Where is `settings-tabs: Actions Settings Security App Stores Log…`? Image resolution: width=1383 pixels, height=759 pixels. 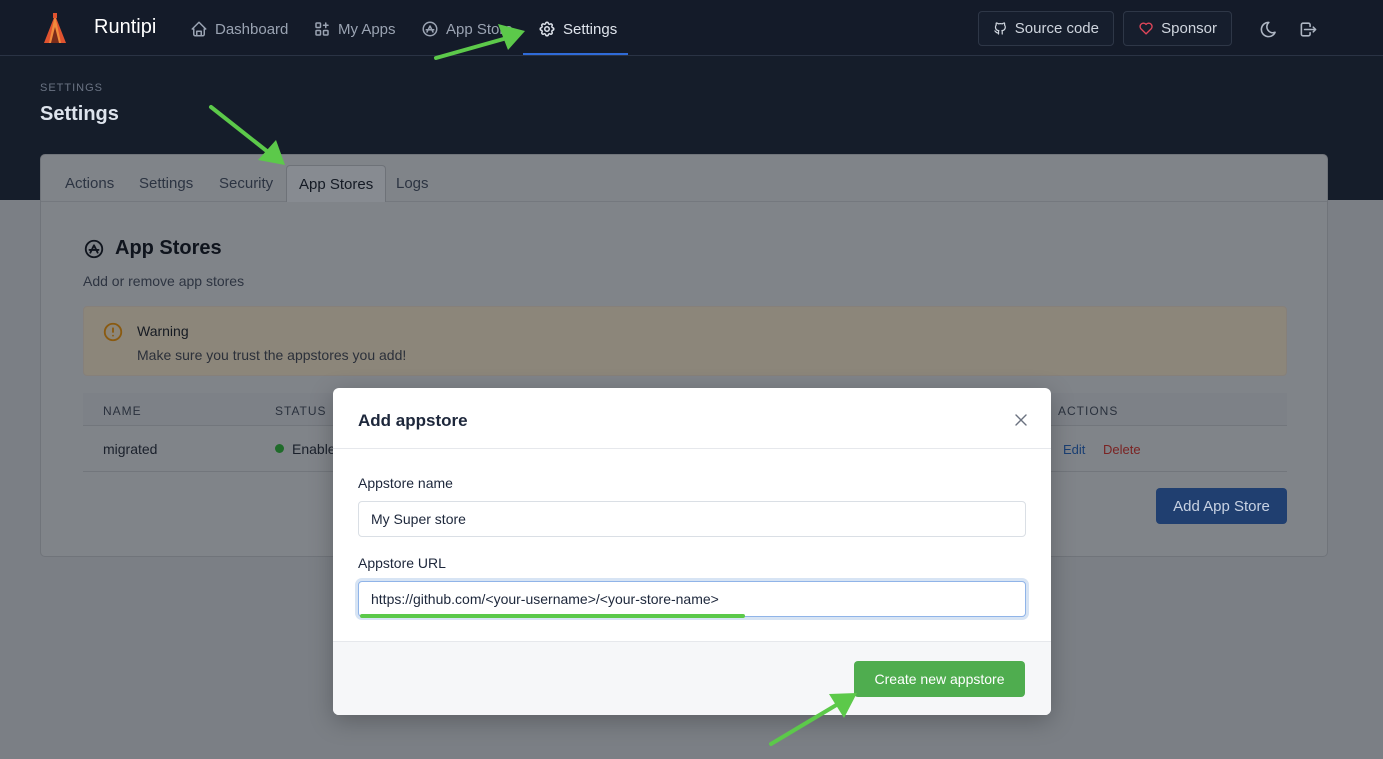
settings-tabs: Actions Settings Security App Stores Log… is located at coordinates (684, 178).